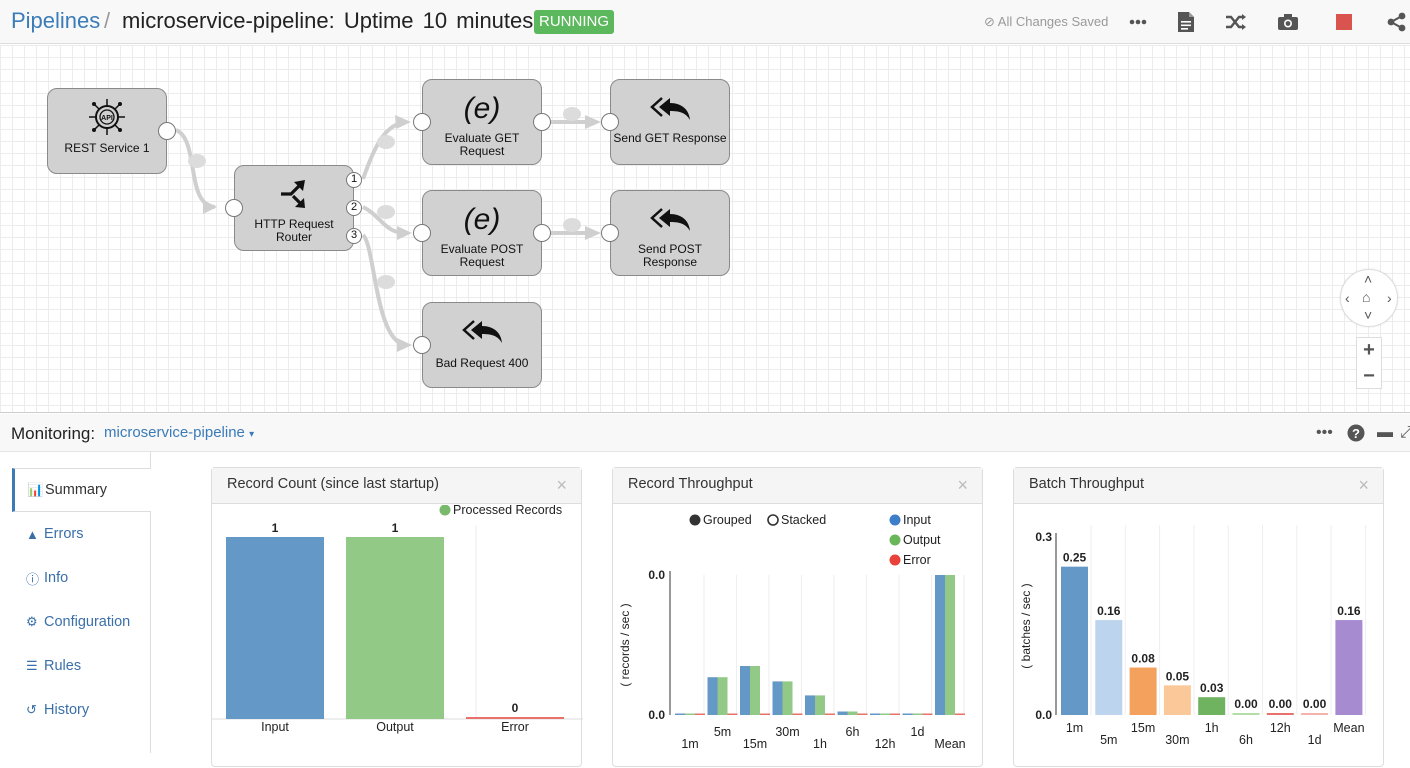 This screenshot has width=1410, height=768. I want to click on sidebar-item-rules: ☰ Rules, so click(81, 666).